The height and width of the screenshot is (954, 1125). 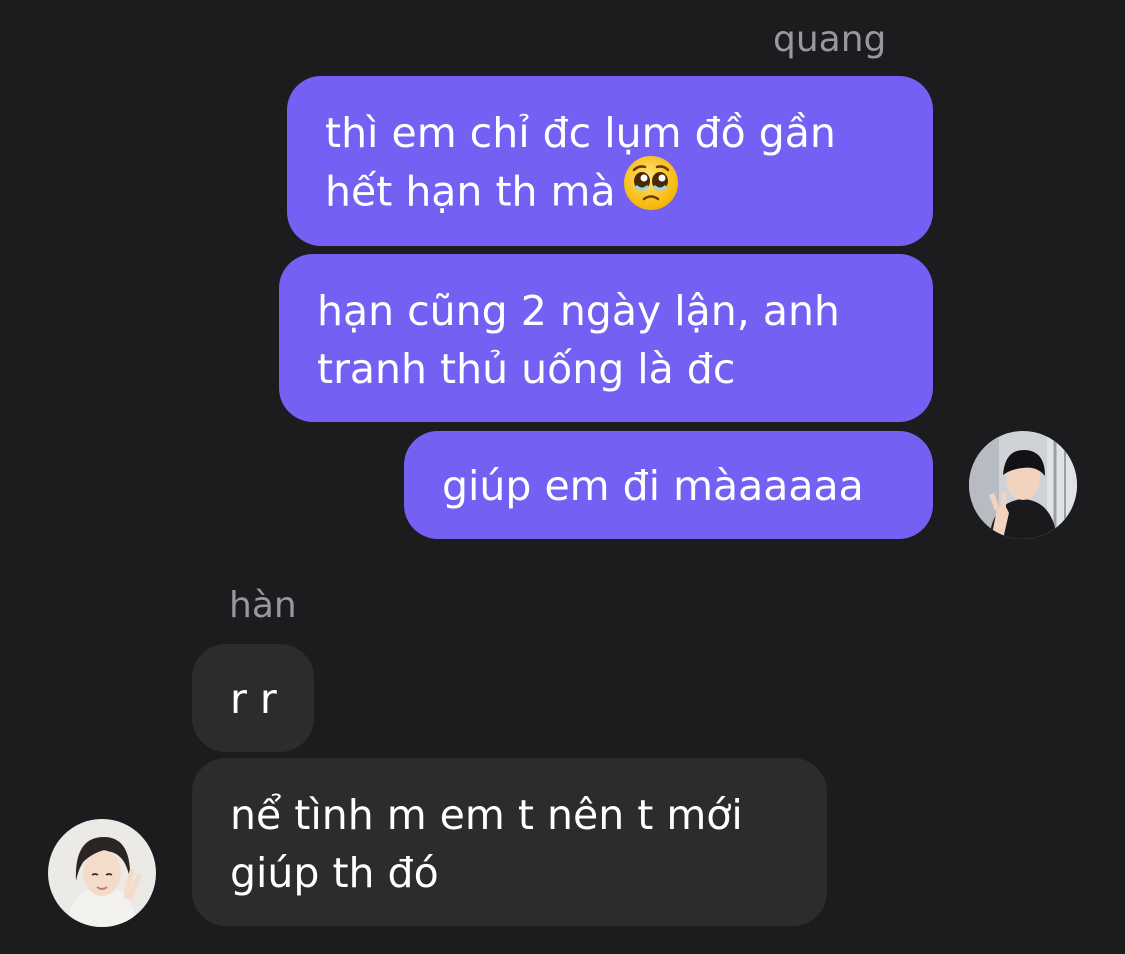 I want to click on message-text-line: tranh thủ uống là đc, so click(x=526, y=369).